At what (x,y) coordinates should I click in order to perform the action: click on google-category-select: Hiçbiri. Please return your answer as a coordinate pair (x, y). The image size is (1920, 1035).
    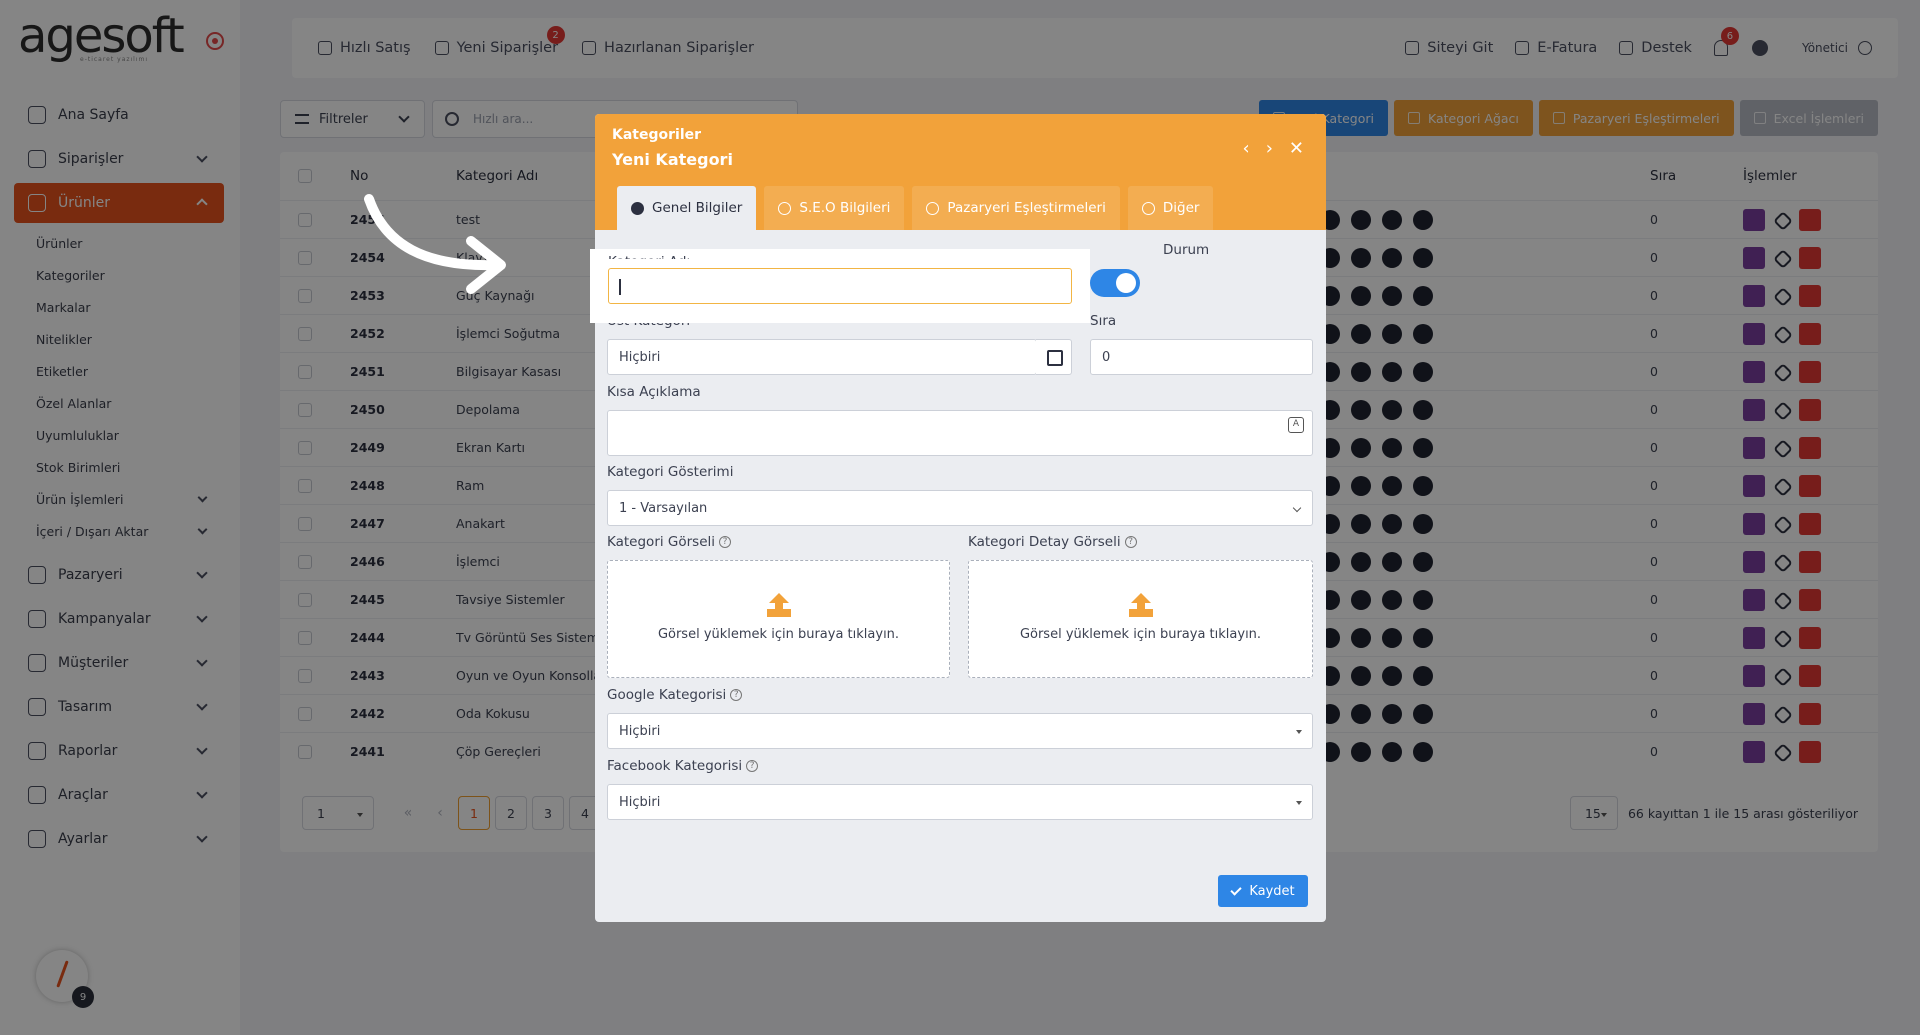
    Looking at the image, I should click on (960, 731).